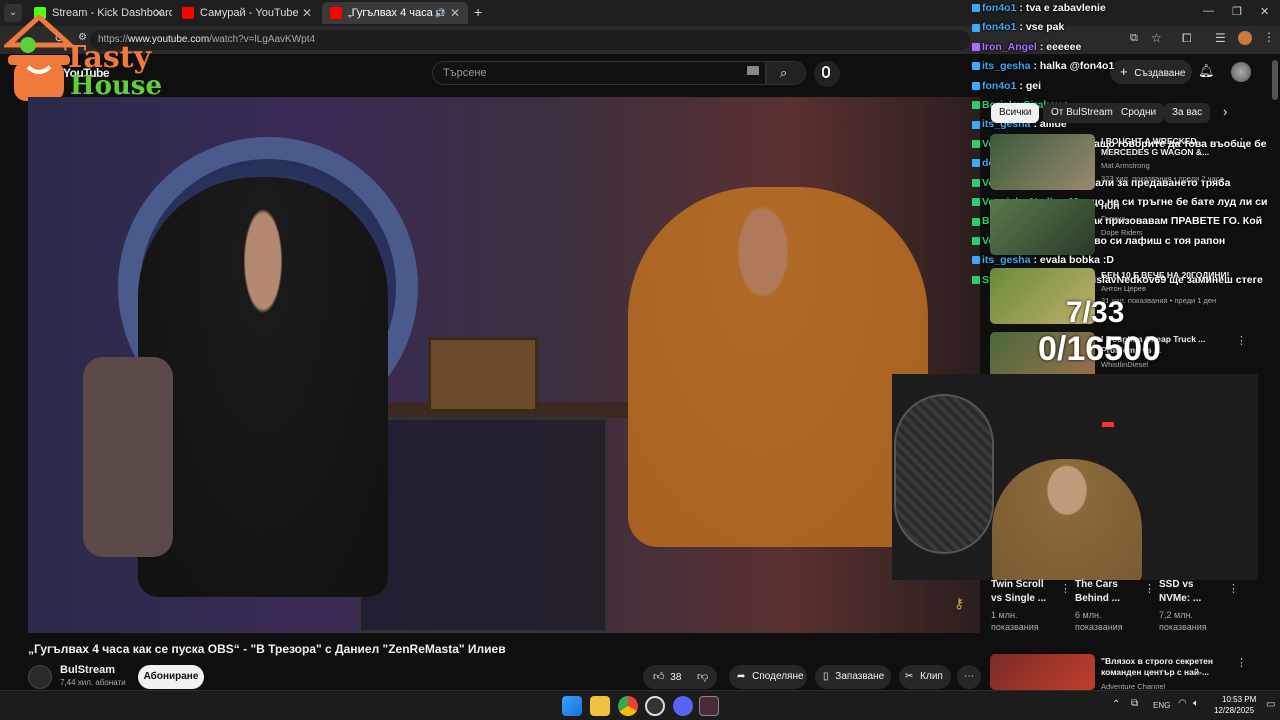 The width and height of the screenshot is (1280, 720). Describe the element at coordinates (999, 85) in the screenshot. I see `chat-username: fon4o1` at that location.